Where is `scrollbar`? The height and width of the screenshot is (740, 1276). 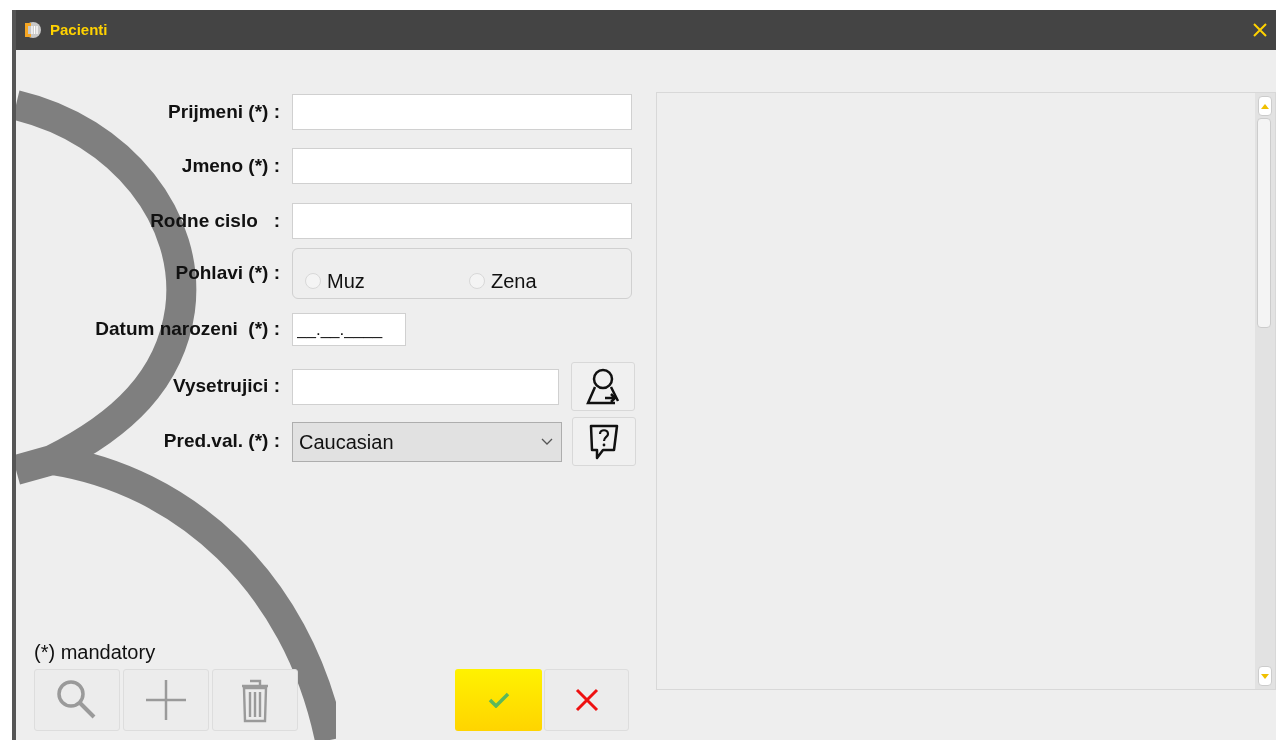
scrollbar is located at coordinates (1265, 391).